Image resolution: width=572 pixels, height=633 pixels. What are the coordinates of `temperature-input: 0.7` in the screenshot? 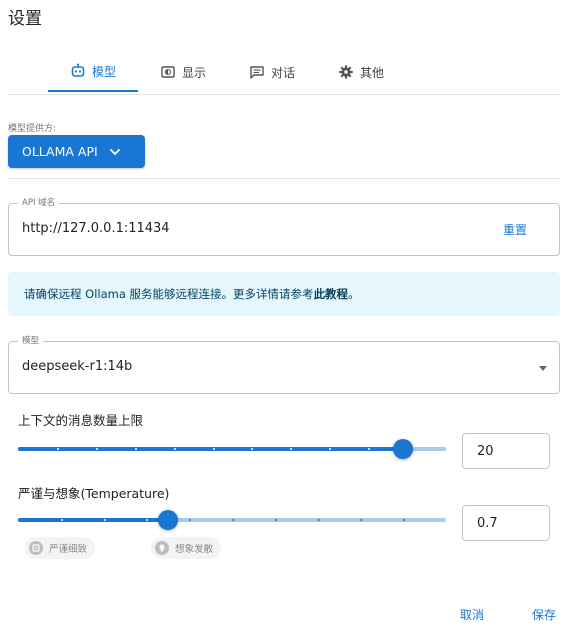 It's located at (506, 523).